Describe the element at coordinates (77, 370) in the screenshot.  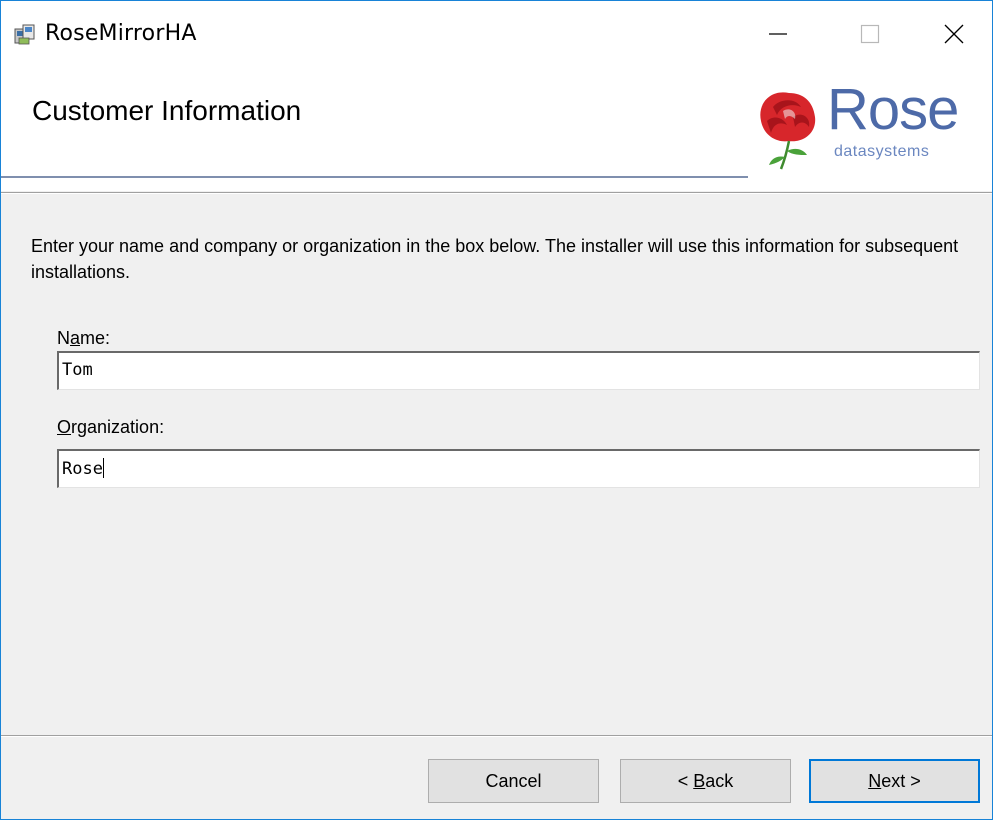
I see `name-input-value: Tom` at that location.